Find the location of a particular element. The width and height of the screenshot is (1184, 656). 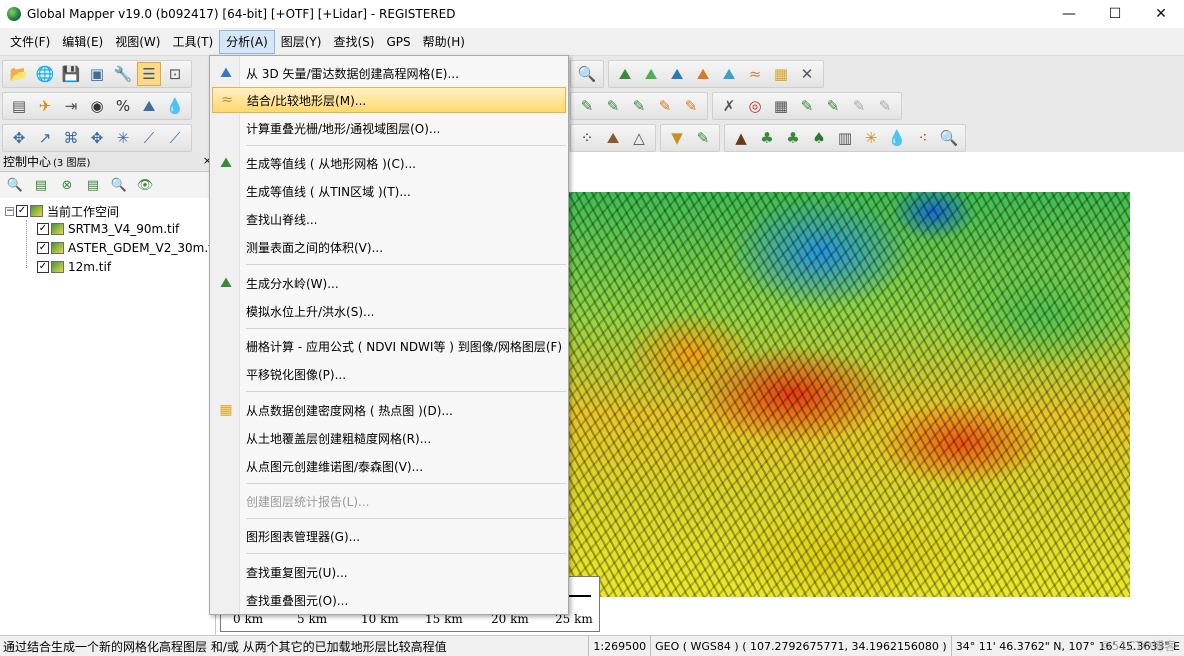

layer-up-icon: ▤ is located at coordinates (93, 185).